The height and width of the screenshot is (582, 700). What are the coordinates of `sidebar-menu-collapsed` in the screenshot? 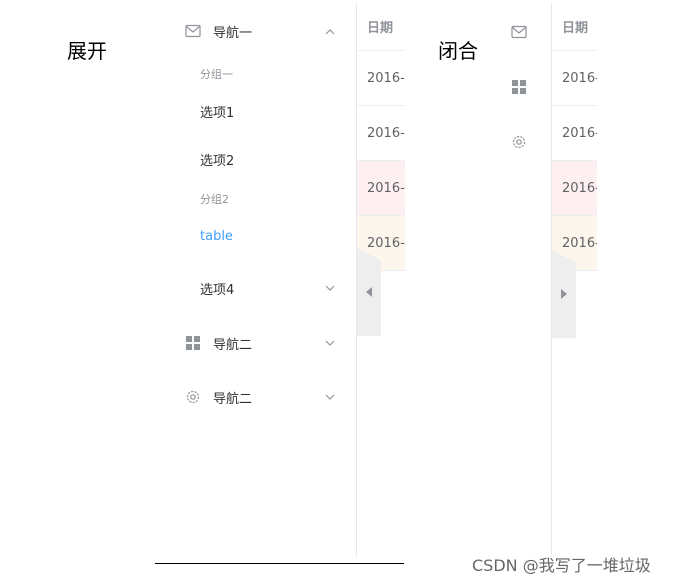 It's located at (523, 280).